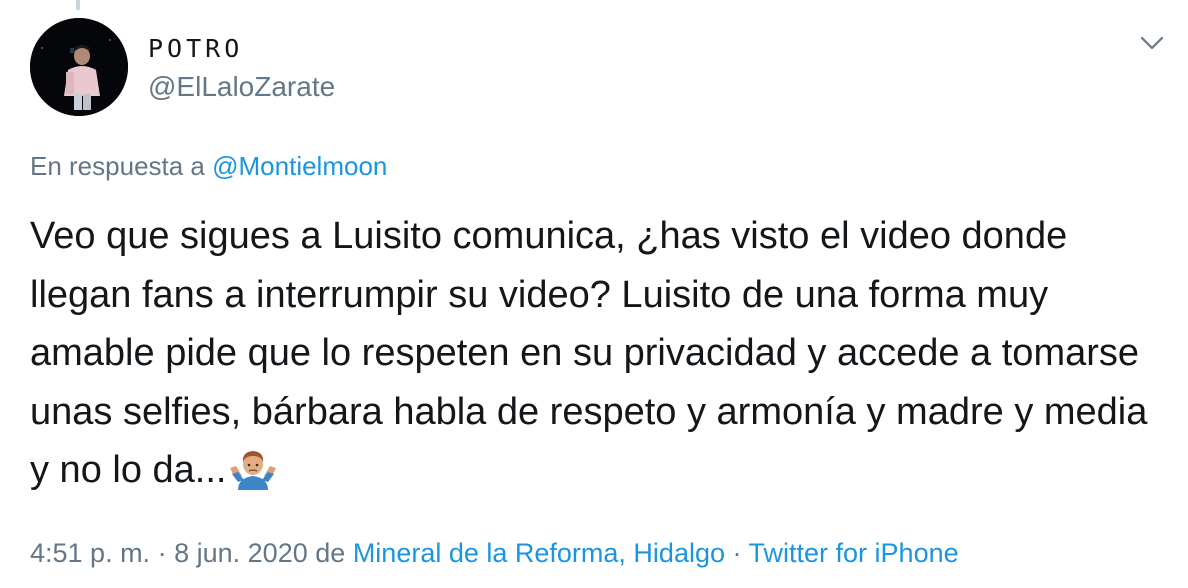 The image size is (1188, 588). I want to click on avatar, so click(79, 67).